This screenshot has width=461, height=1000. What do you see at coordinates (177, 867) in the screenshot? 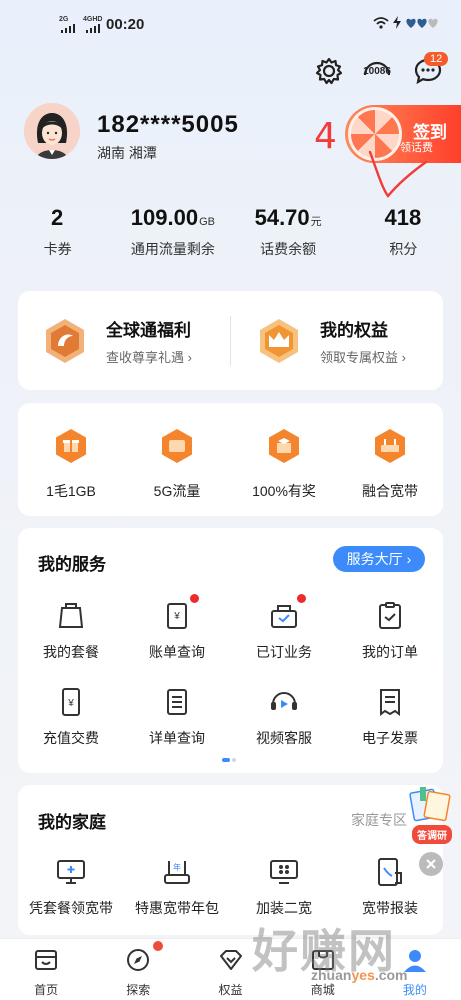
I see `svg-text: 年` at bounding box center [177, 867].